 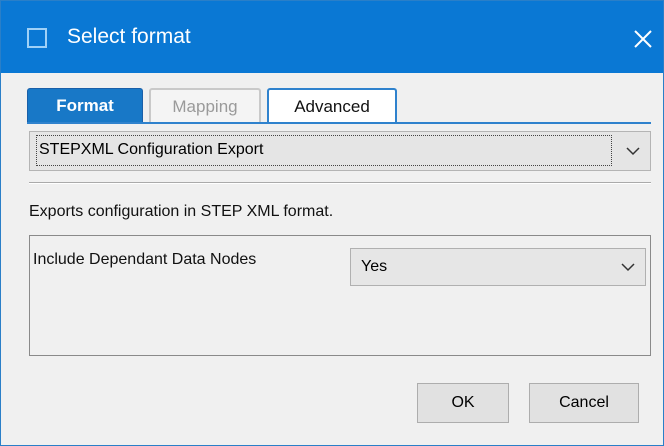 I want to click on cancel-button: Cancel, so click(x=584, y=403).